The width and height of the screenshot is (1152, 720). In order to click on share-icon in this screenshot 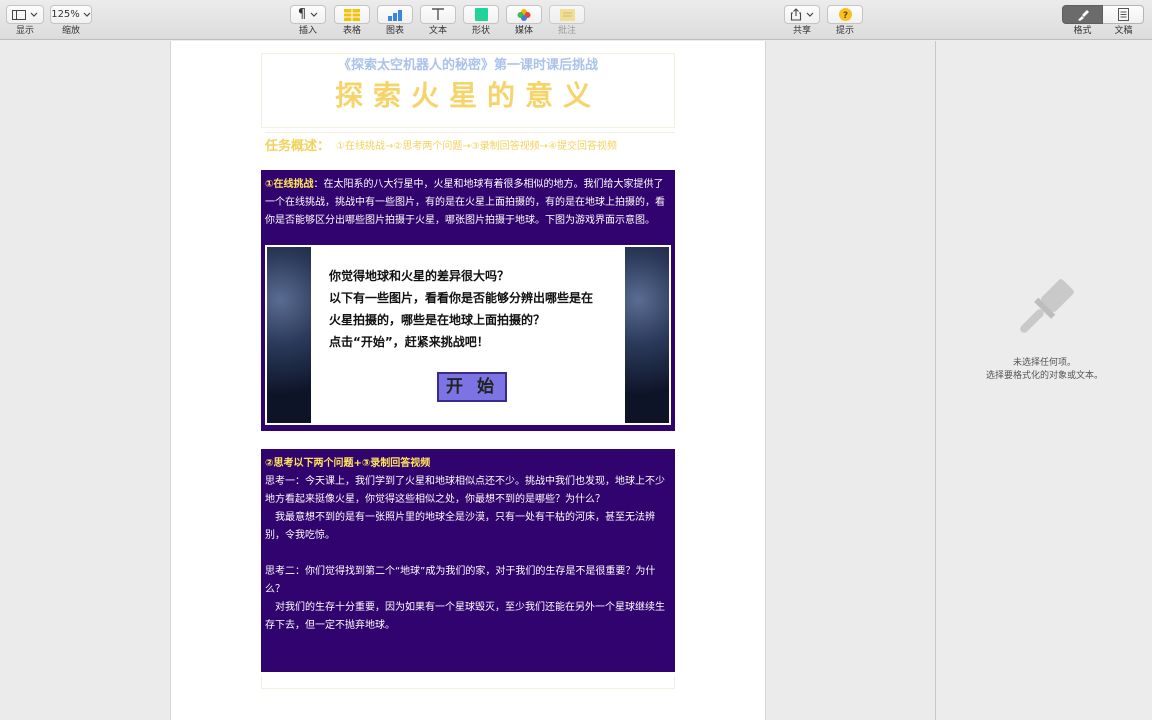, I will do `click(796, 14)`.